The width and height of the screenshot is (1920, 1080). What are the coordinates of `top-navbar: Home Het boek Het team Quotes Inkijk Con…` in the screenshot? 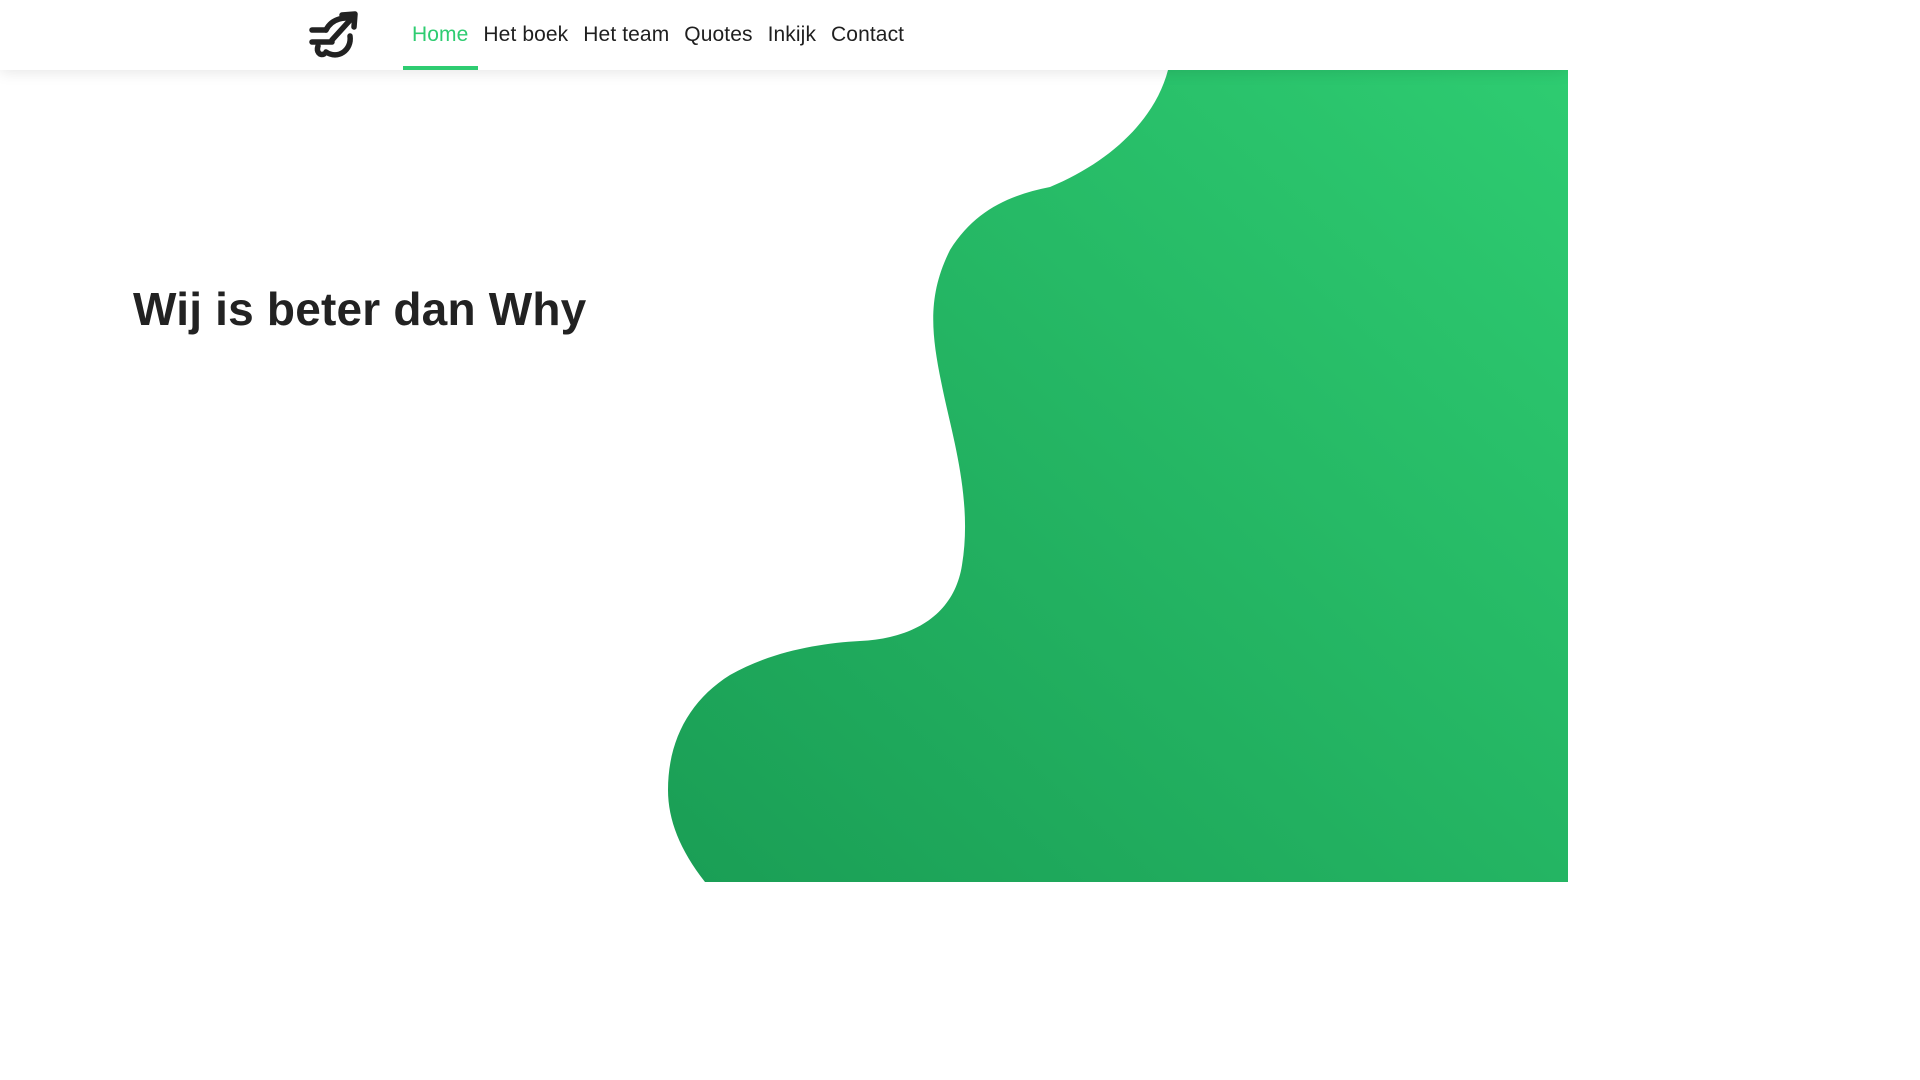 It's located at (784, 35).